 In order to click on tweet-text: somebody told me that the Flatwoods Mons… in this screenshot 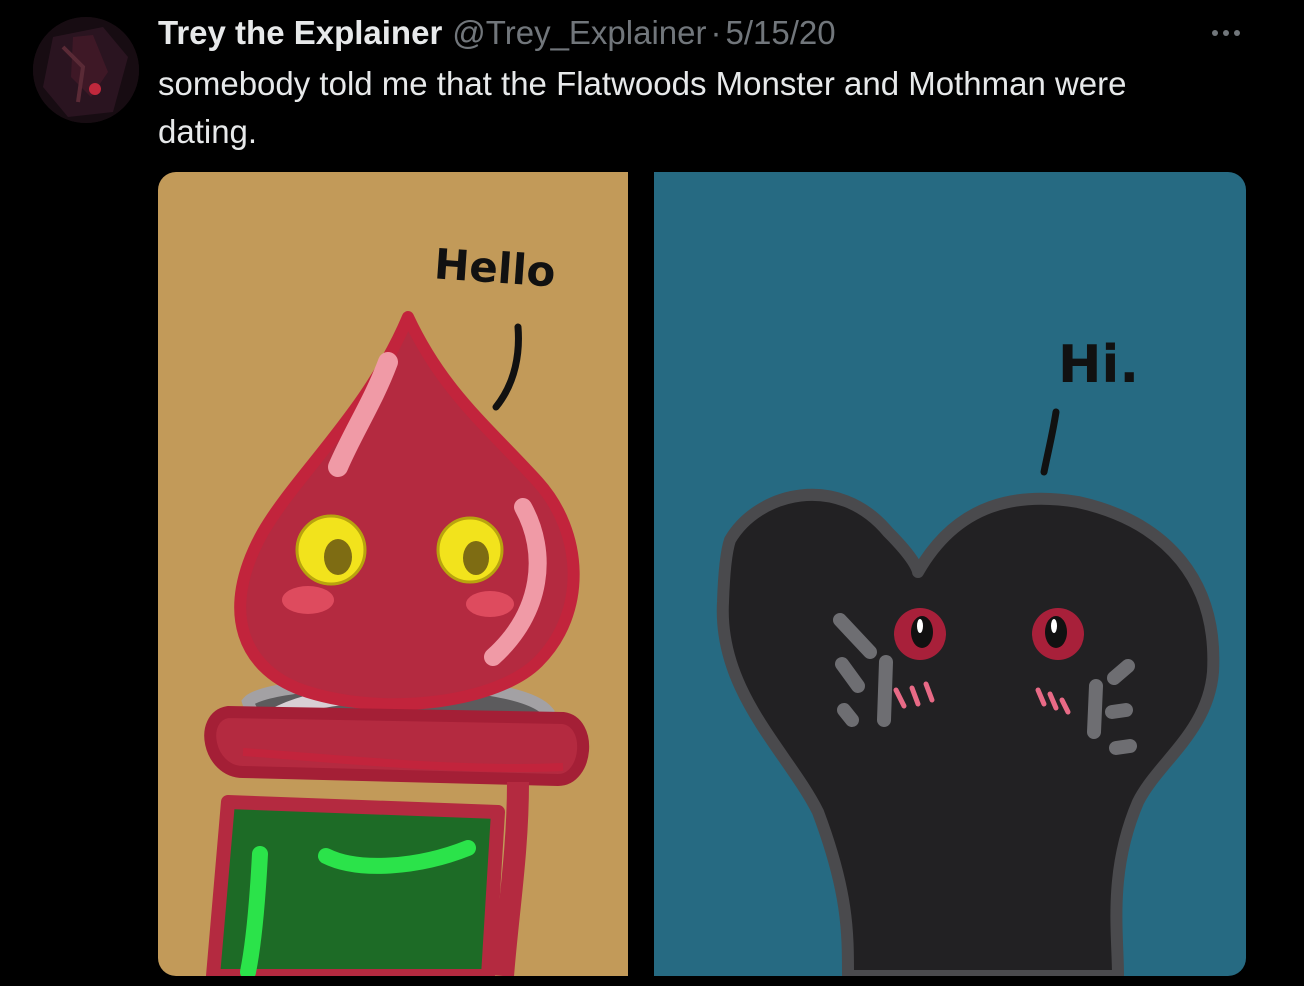, I will do `click(642, 107)`.